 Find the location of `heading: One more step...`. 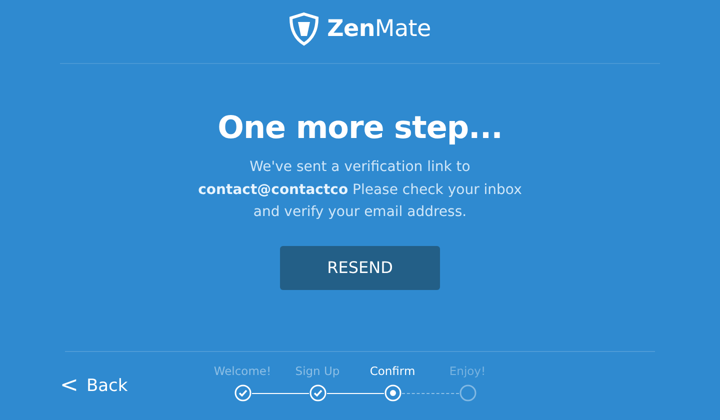

heading: One more step... is located at coordinates (360, 128).